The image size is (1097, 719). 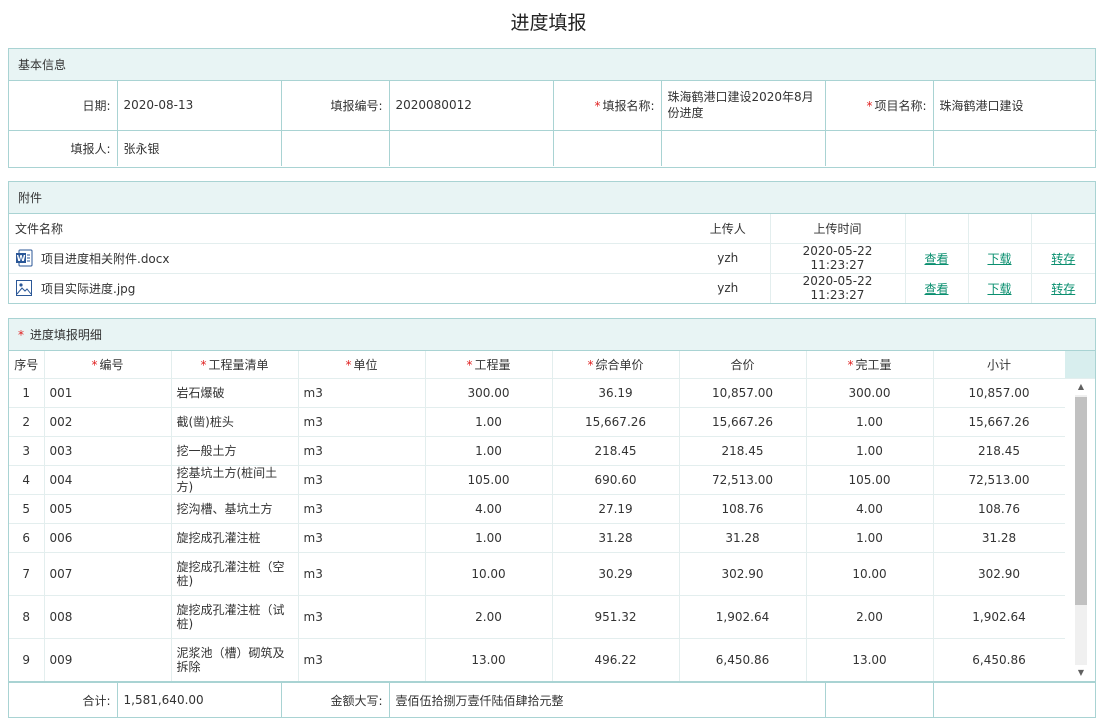 I want to click on row-subtotal: 31.28, so click(x=999, y=538).